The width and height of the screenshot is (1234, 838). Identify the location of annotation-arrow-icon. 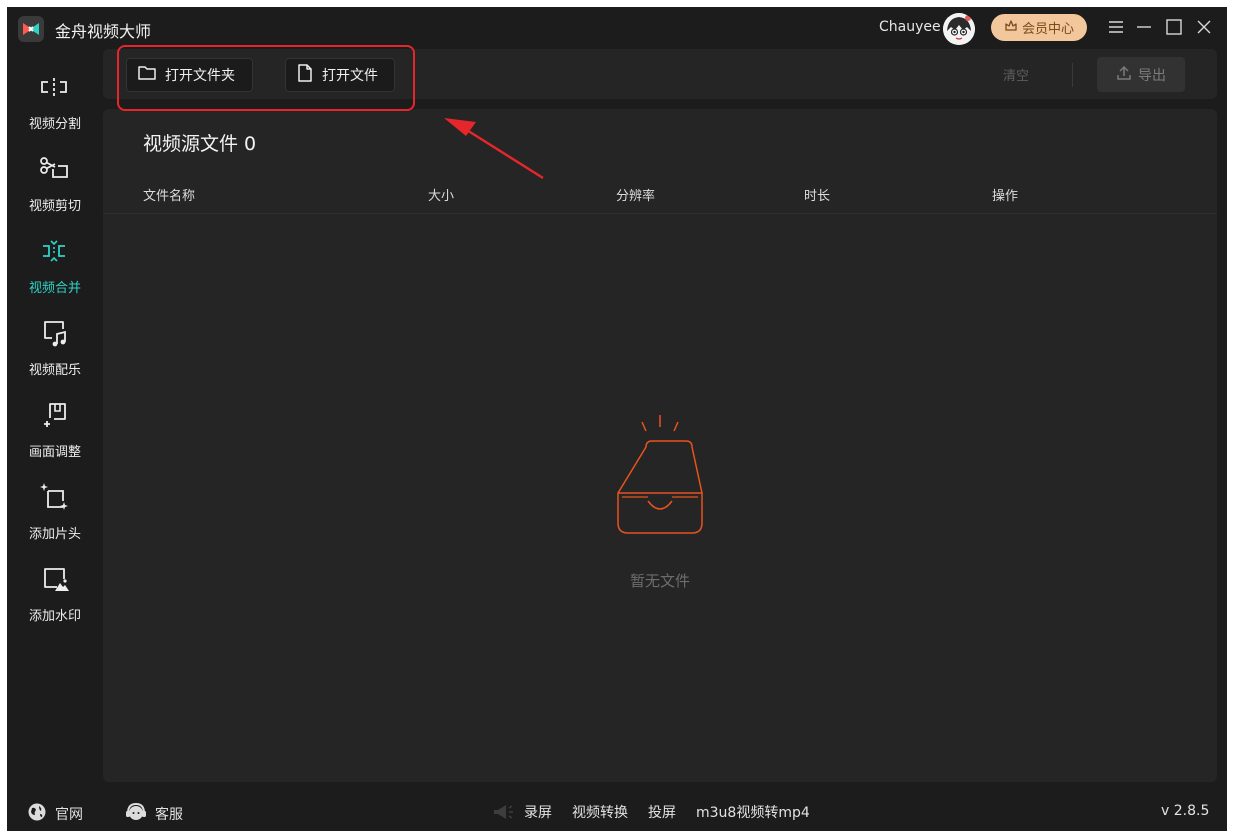
(494, 149).